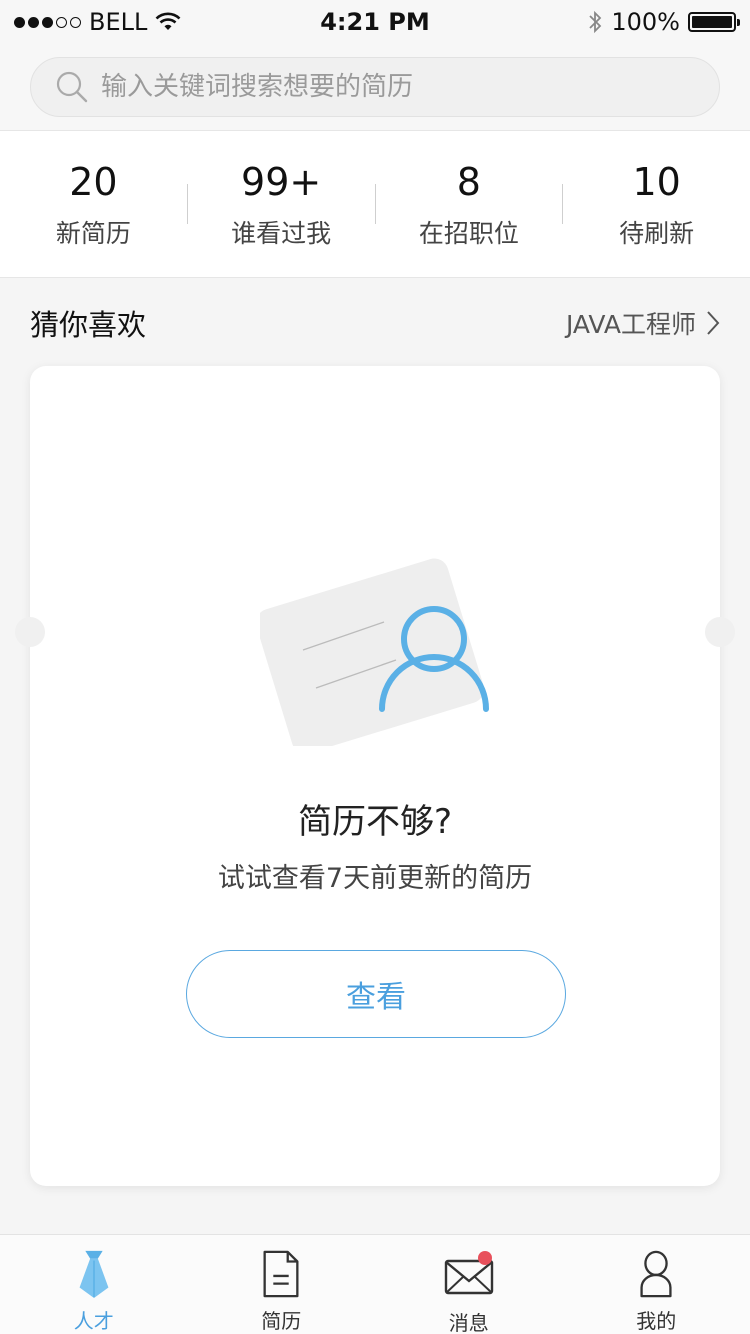 The height and width of the screenshot is (1334, 750). Describe the element at coordinates (30, 632) in the screenshot. I see `card-notch-left` at that location.